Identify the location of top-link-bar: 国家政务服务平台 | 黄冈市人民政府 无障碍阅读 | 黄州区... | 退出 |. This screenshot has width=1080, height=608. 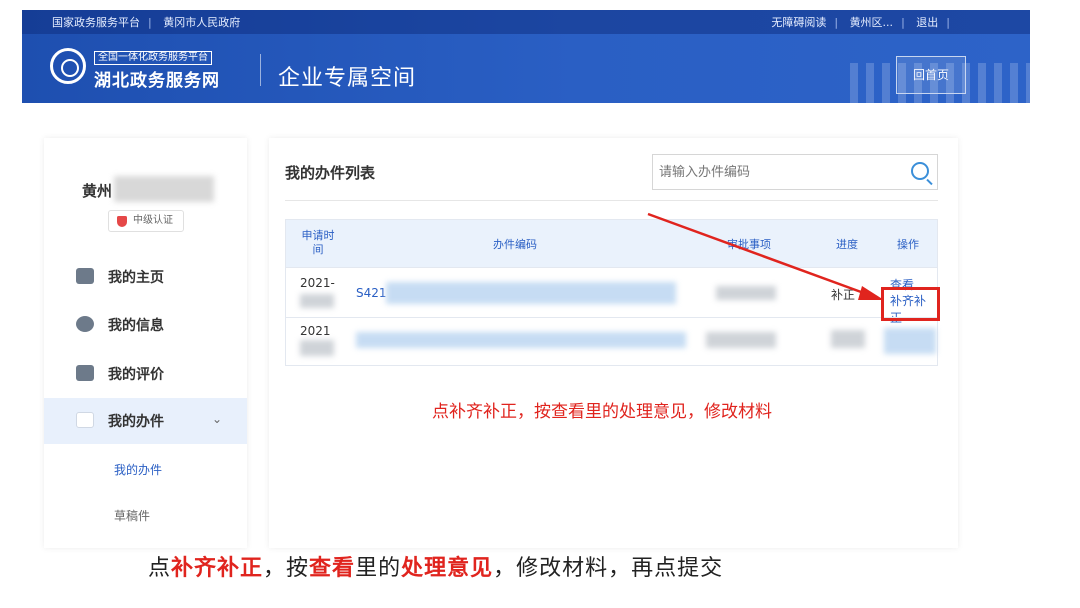
(526, 22).